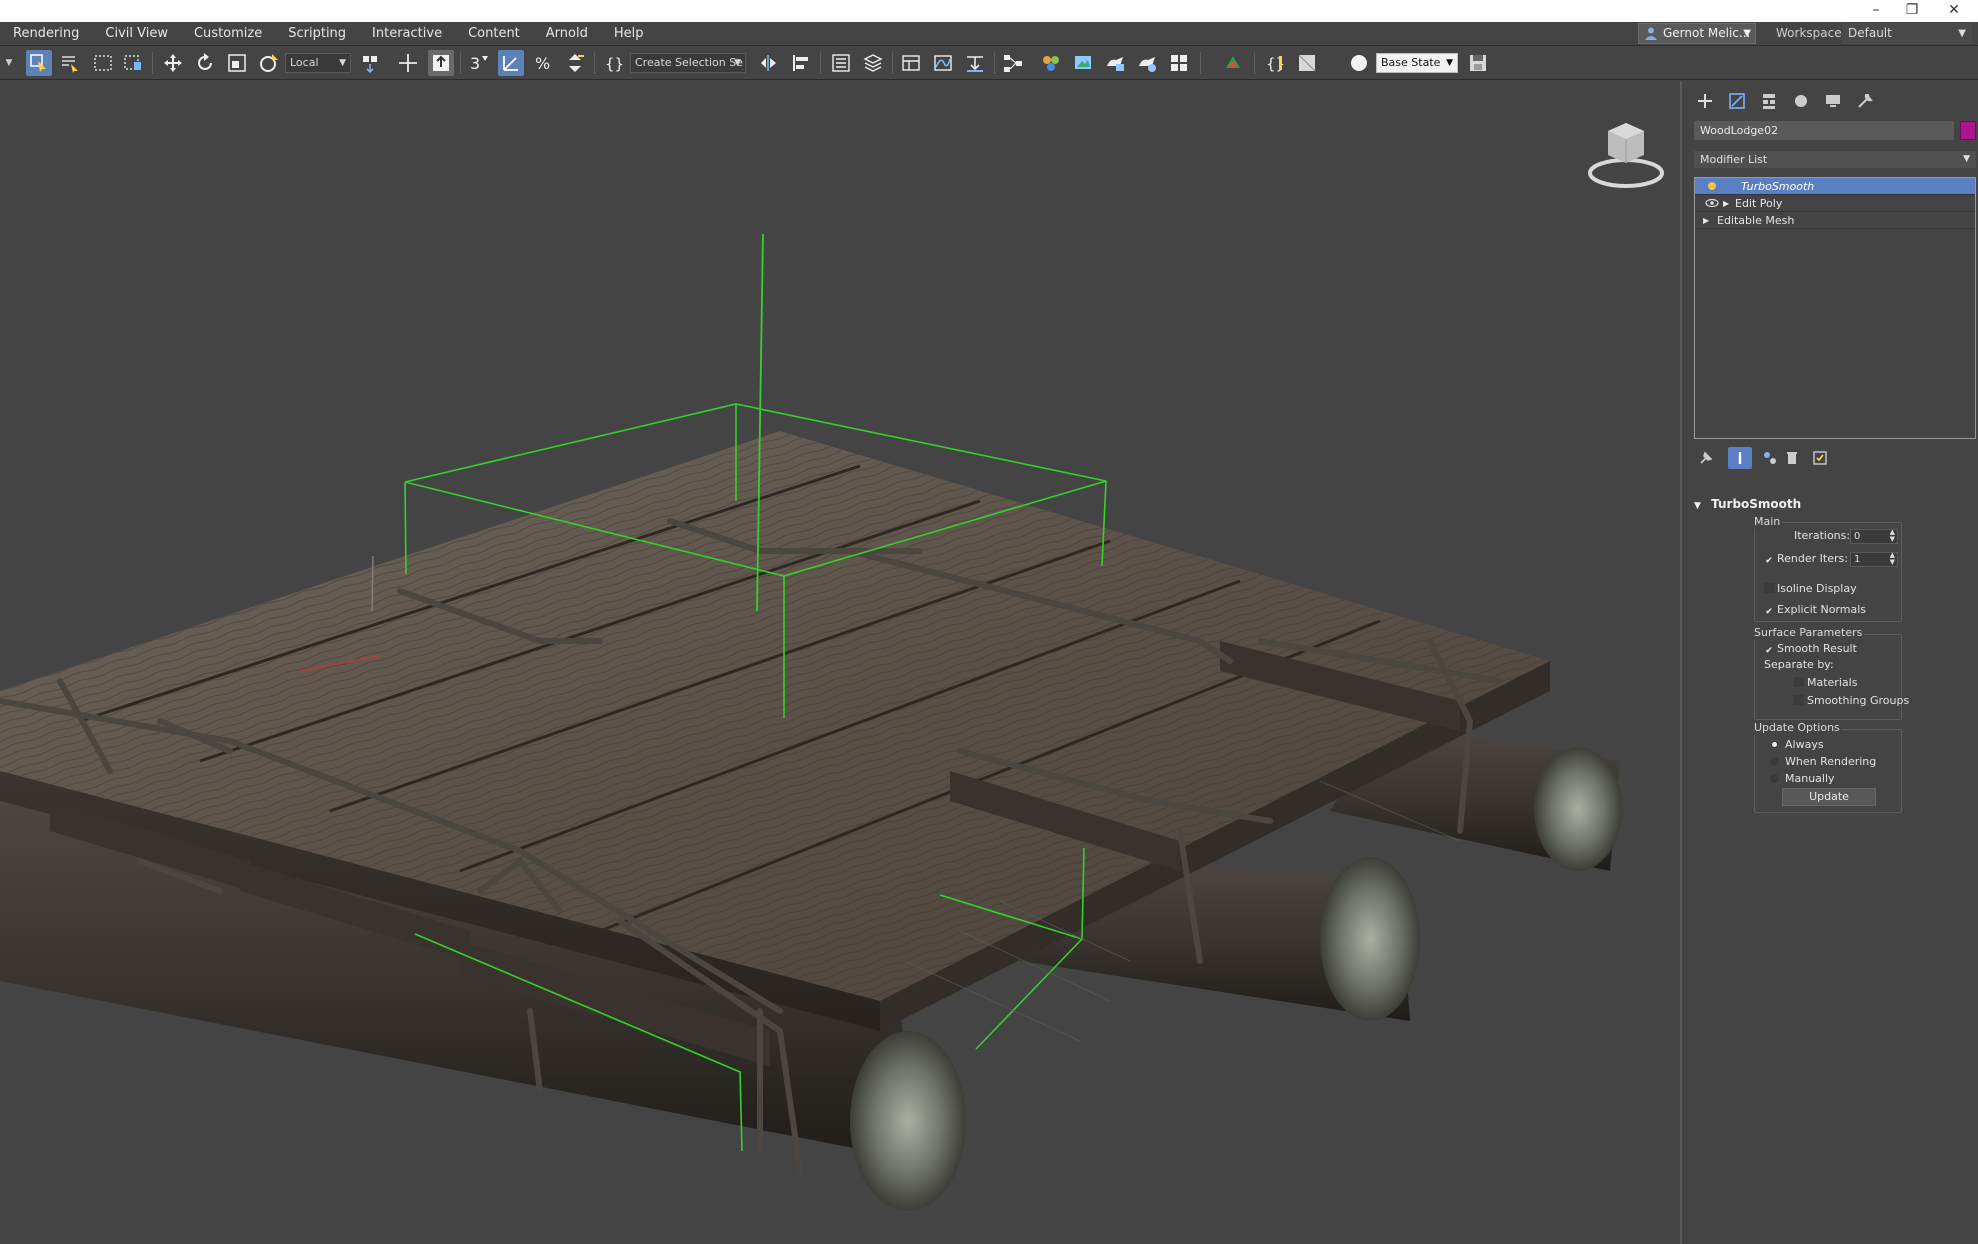  Describe the element at coordinates (1815, 610) in the screenshot. I see `explicit-normals-checkbox: ✔ Explicit Normals` at that location.